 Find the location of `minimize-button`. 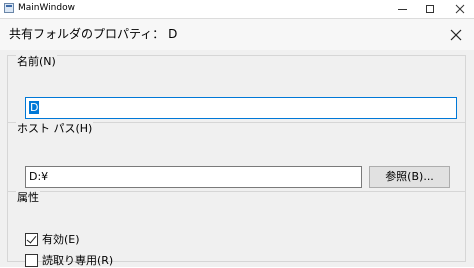

minimize-button is located at coordinates (402, 9).